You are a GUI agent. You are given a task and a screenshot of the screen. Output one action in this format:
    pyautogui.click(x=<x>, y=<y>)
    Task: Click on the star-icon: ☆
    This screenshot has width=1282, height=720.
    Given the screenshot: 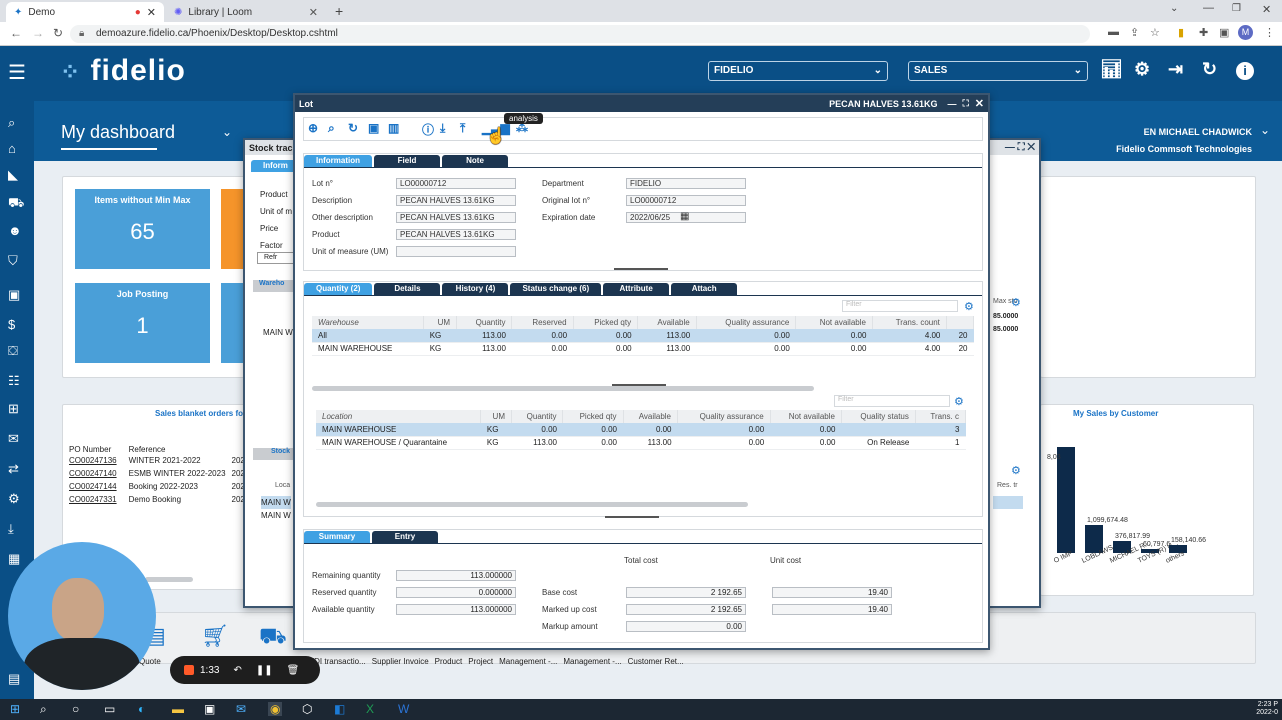 What is the action you would take?
    pyautogui.click(x=1155, y=32)
    